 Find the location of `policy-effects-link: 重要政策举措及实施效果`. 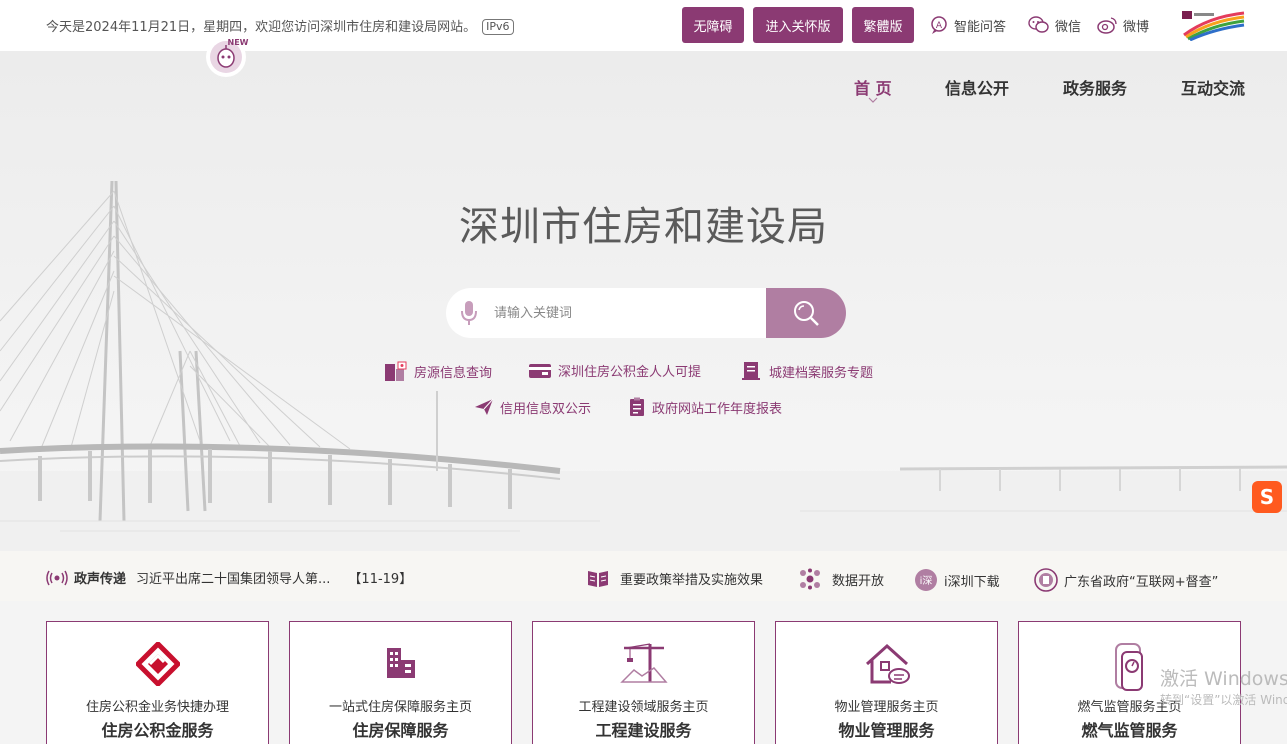

policy-effects-link: 重要政策举措及实施效果 is located at coordinates (674, 578).